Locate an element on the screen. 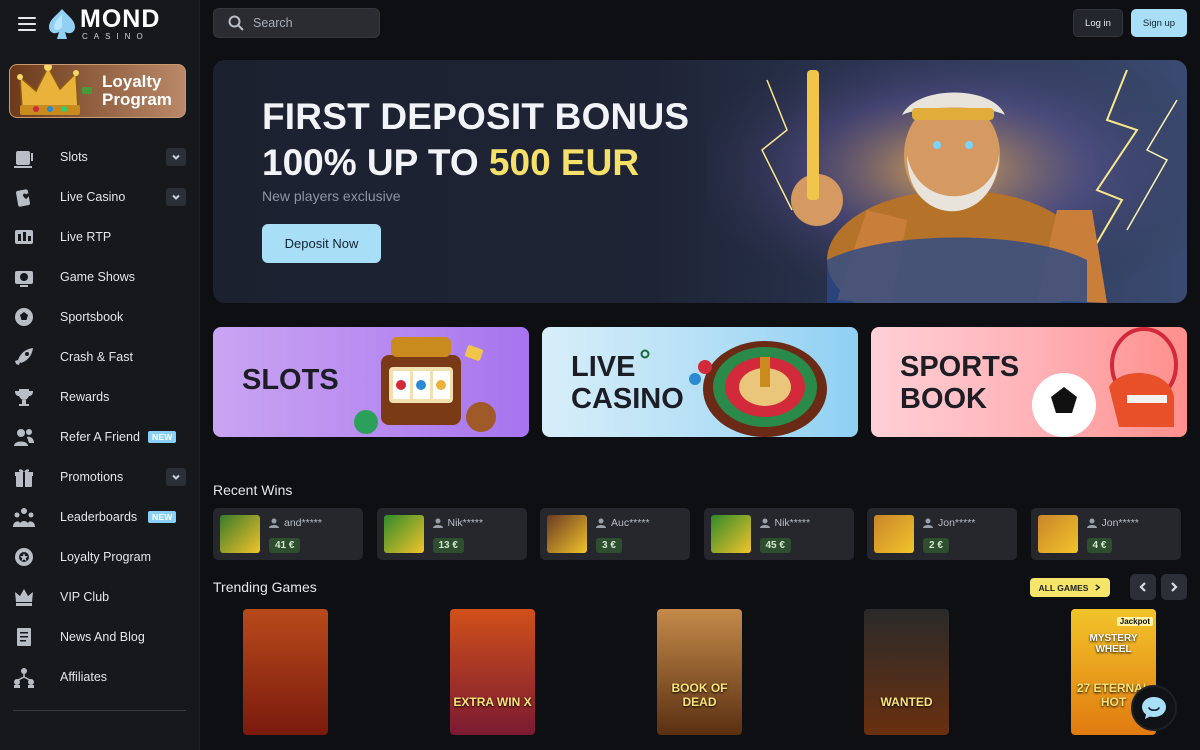 Image resolution: width=1200 pixels, height=750 pixels. sidebar-item-affiliates: Affiliates is located at coordinates (100, 677).